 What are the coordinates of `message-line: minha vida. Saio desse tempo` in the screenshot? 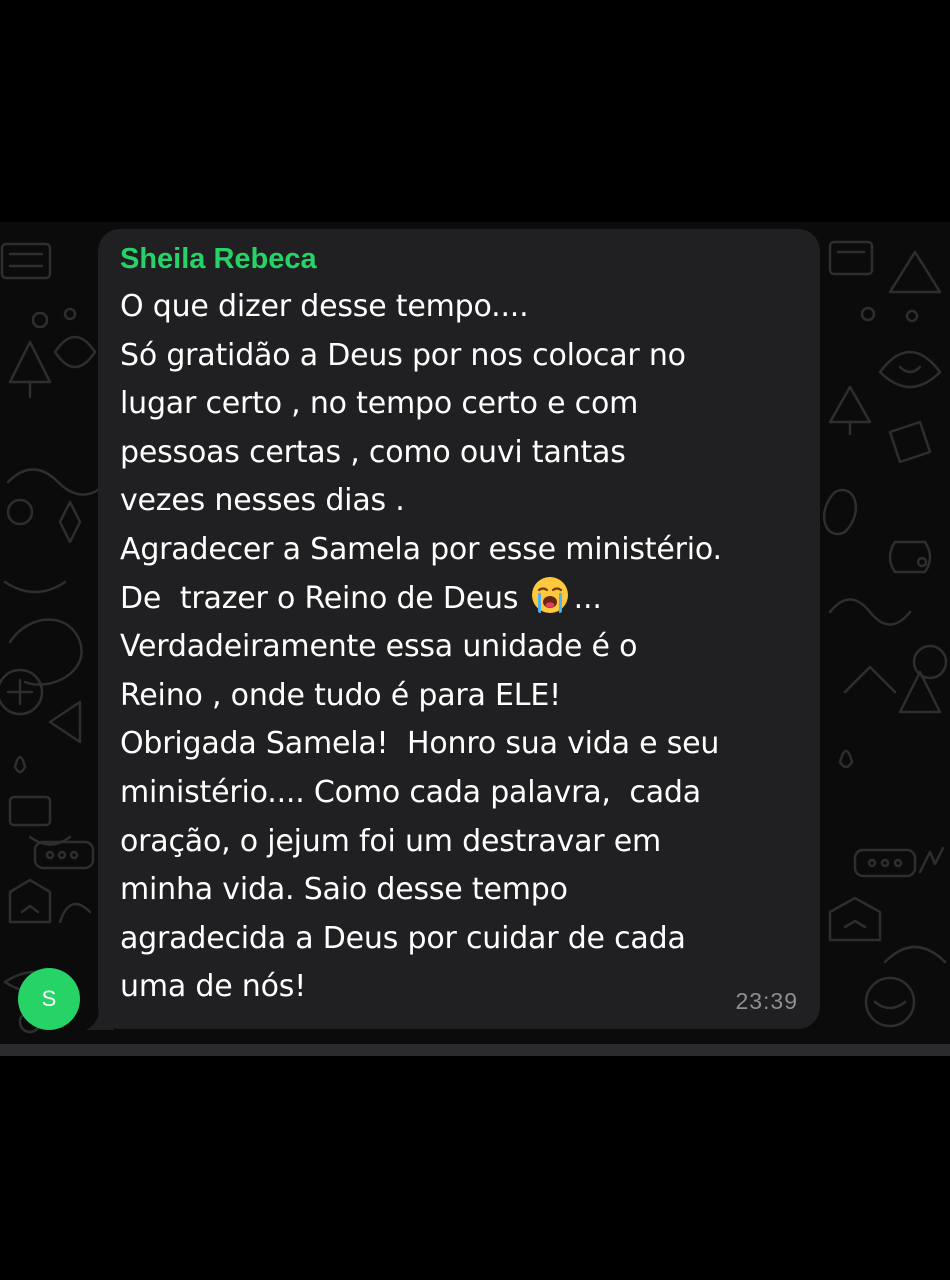 It's located at (344, 890).